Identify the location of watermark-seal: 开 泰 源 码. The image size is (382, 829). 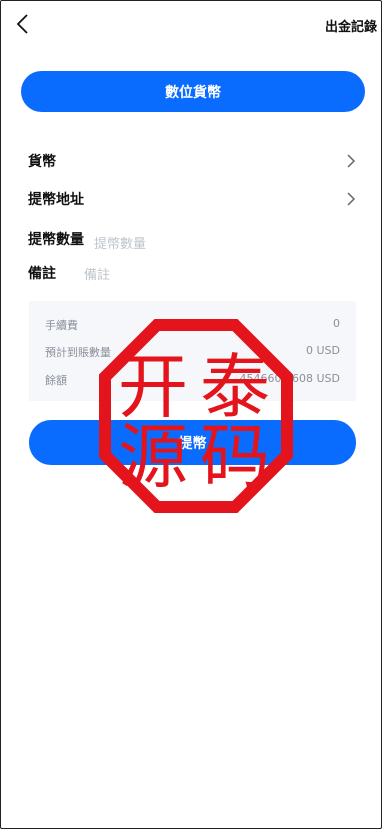
(196, 416).